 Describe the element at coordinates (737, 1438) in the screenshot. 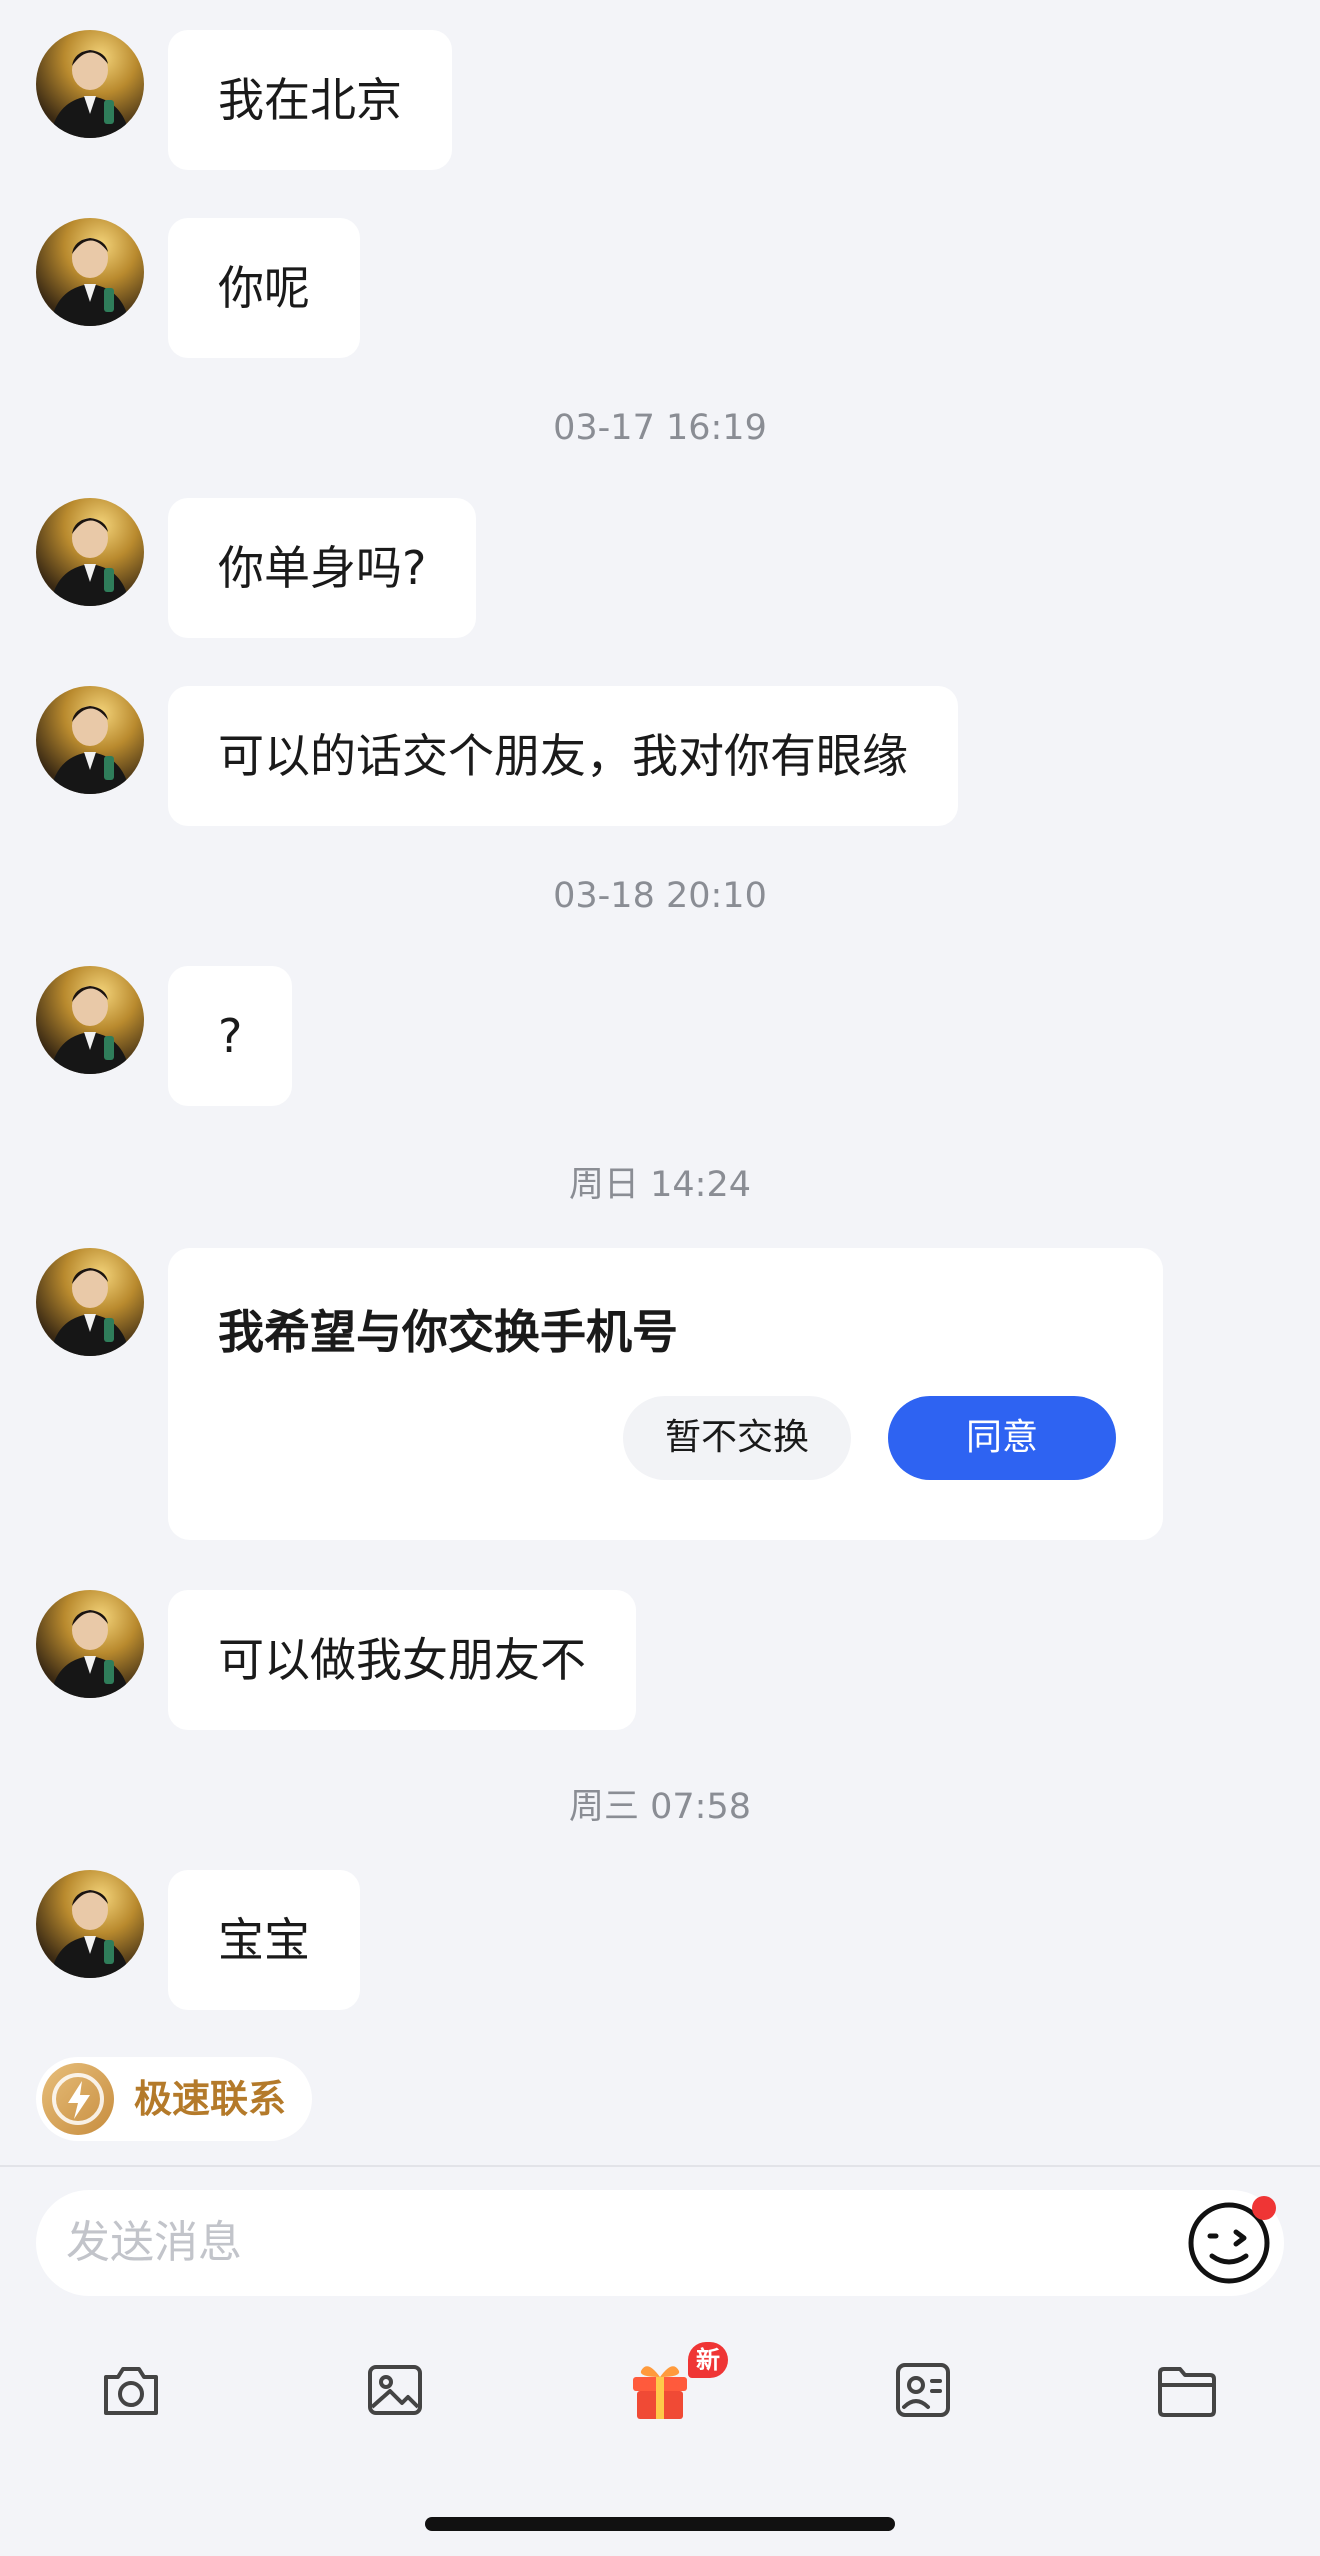

I see `decline-exchange-button: 暂不交换` at that location.